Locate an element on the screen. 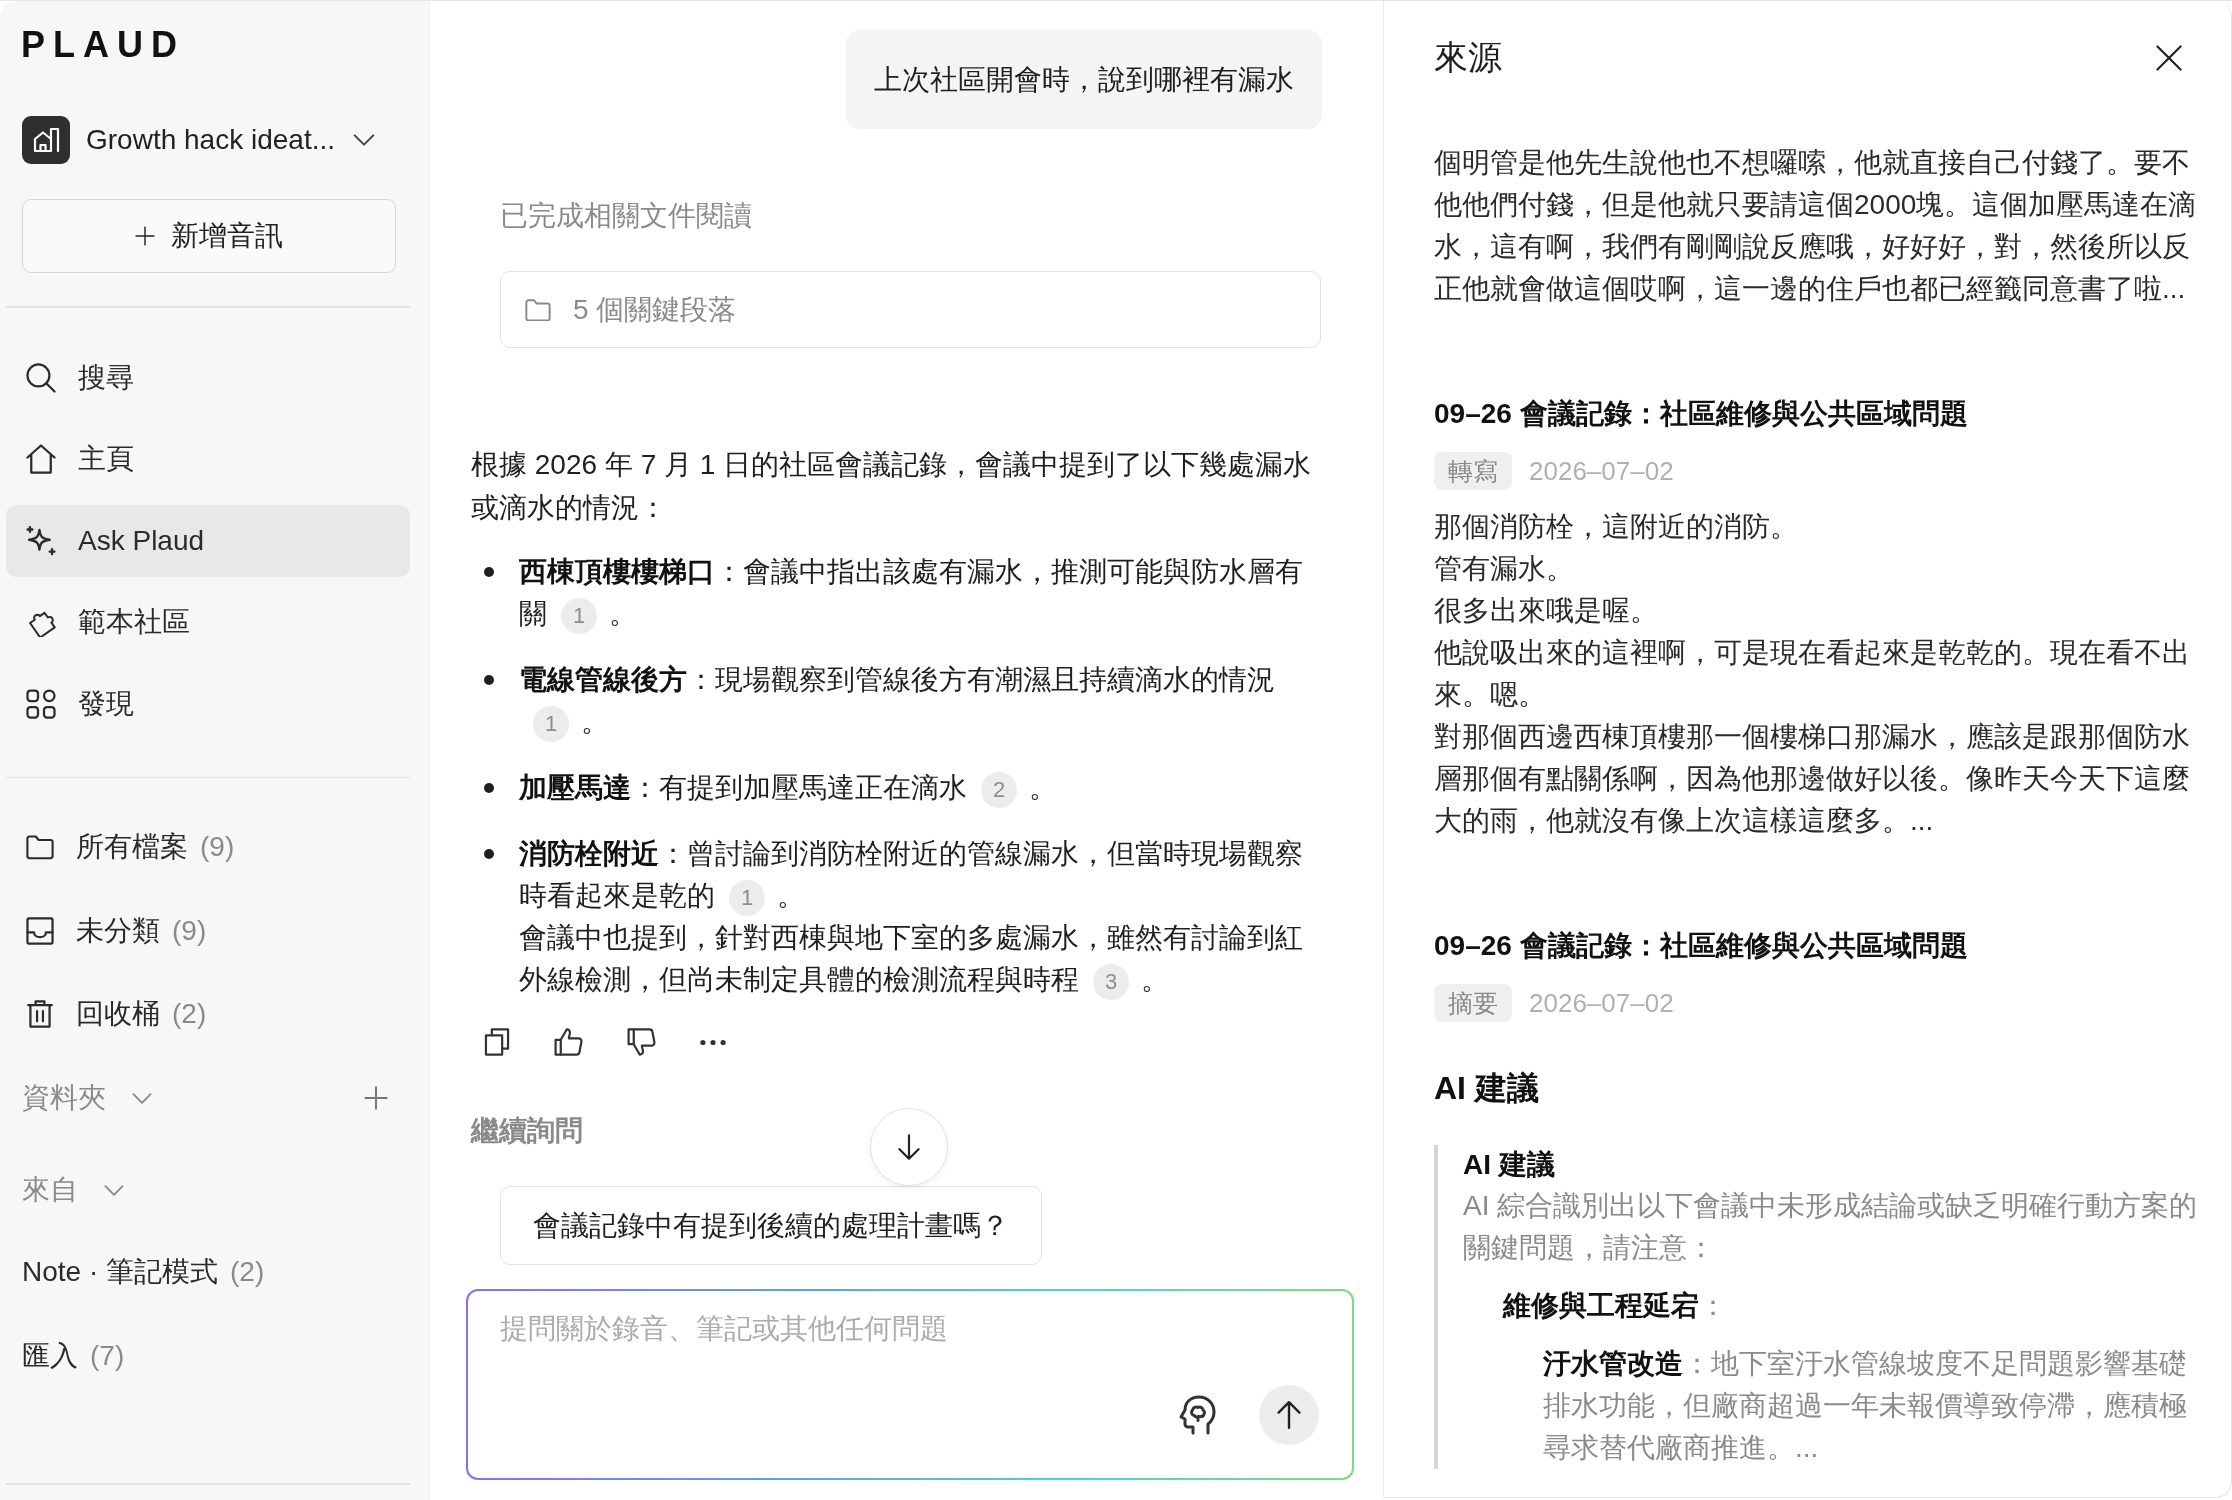  answer-text: 消防栓附近：曾討論到消防栓附近的管線漏水，但當時現場觀察時看起來是乾的 1 。 is located at coordinates (918, 875).